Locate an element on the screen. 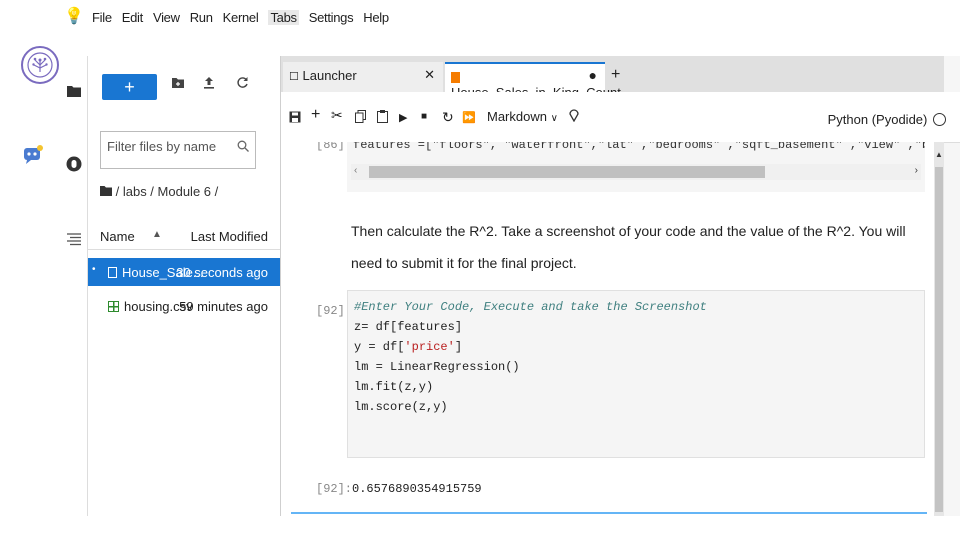 Image resolution: width=960 pixels, height=540 pixels. filter-placeholder: Filter files by name is located at coordinates (162, 146).